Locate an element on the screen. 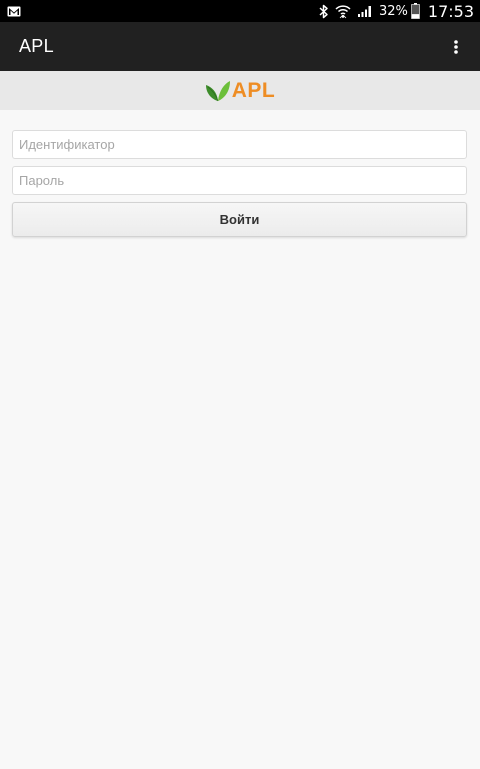  overflow-menu-button is located at coordinates (456, 47).